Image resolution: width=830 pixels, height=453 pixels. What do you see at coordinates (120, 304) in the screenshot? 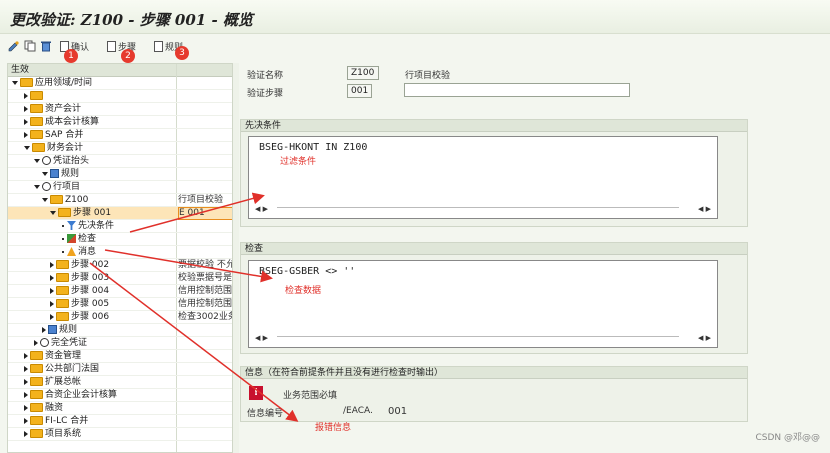
I see `tree-node-step-005: 步骤 005 信用控制范围` at bounding box center [120, 304].